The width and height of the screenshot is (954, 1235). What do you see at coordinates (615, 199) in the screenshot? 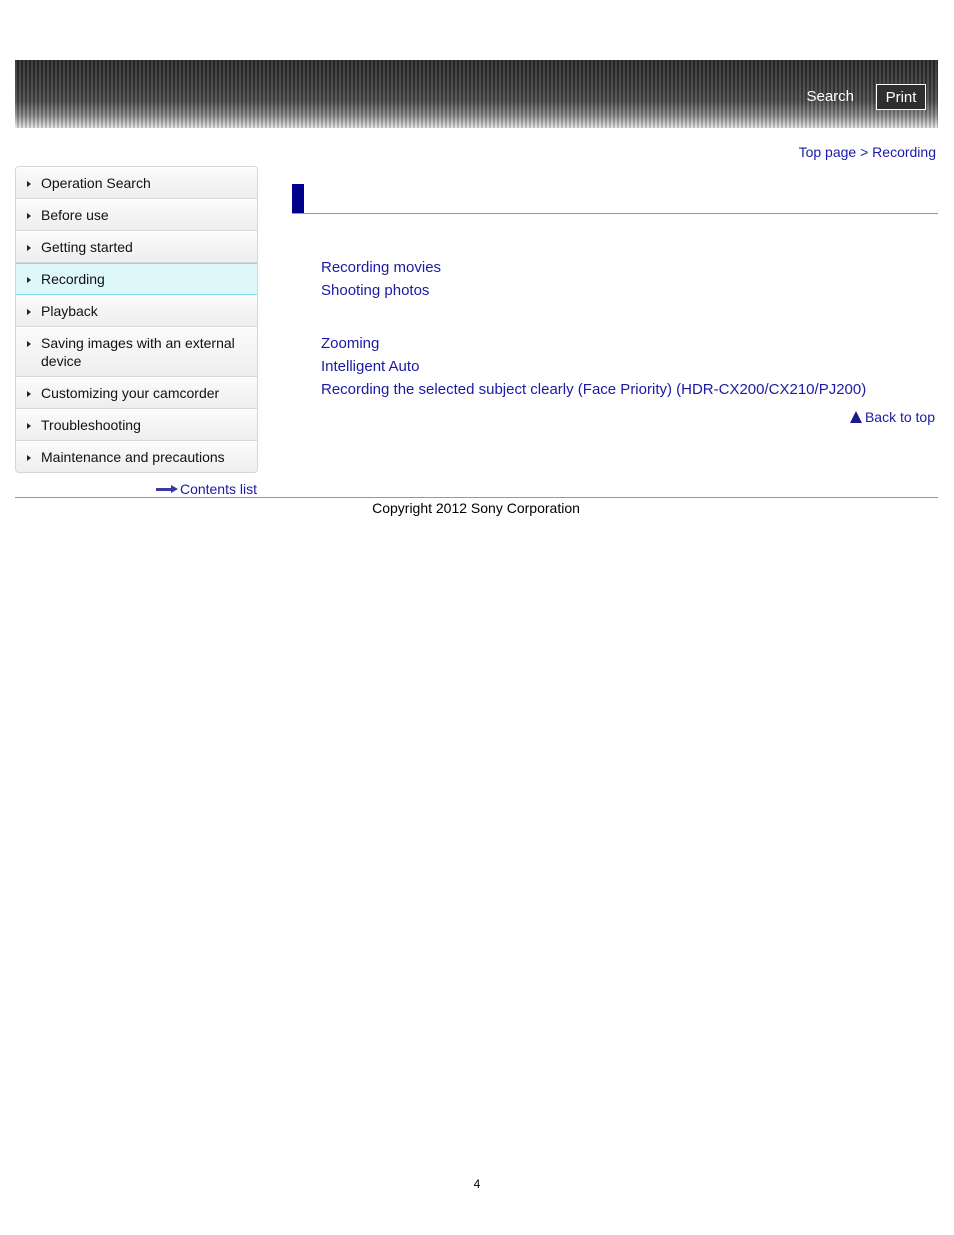
I see `page-title-bar` at bounding box center [615, 199].